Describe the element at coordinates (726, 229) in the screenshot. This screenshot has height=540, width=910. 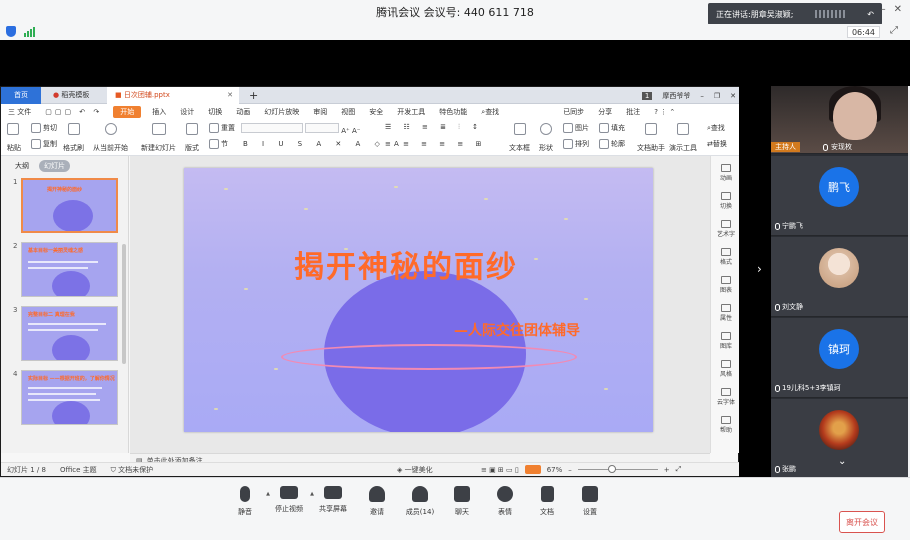
I see `pane-wordart: 艺术字` at that location.